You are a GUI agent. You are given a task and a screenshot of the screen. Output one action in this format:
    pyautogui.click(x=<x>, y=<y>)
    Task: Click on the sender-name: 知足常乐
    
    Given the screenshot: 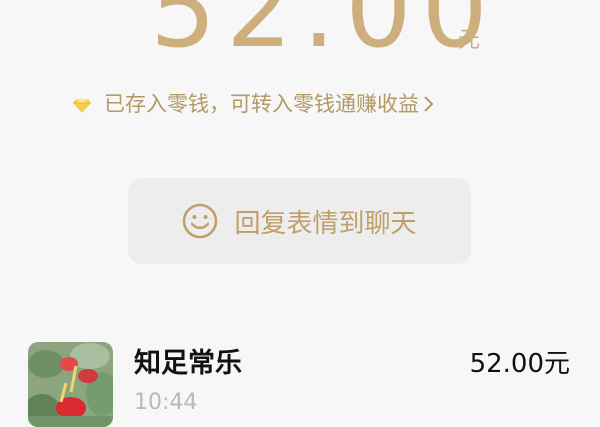 What is the action you would take?
    pyautogui.click(x=188, y=363)
    